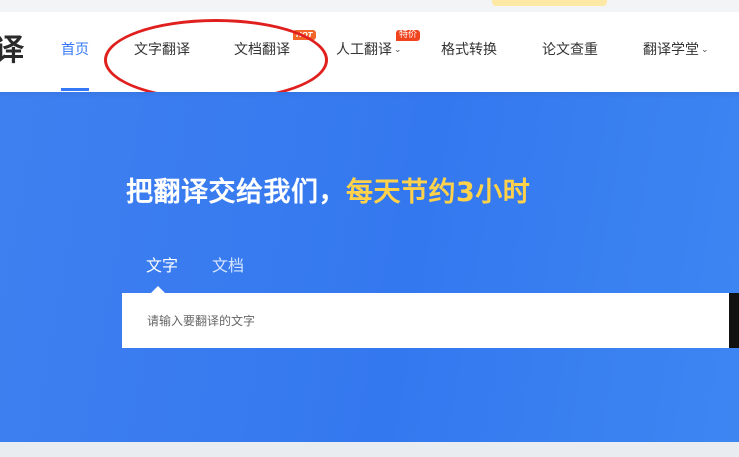 This screenshot has width=739, height=457. What do you see at coordinates (162, 50) in the screenshot?
I see `nav-text-translation: 文字翻译` at bounding box center [162, 50].